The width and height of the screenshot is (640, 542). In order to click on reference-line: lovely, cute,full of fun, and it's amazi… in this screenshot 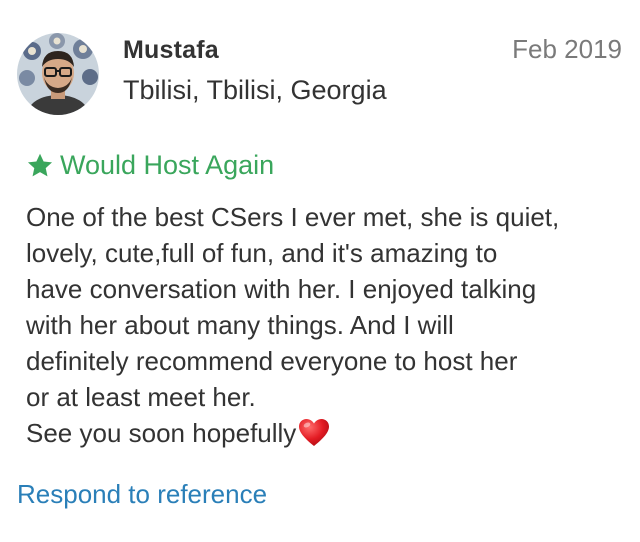, I will do `click(262, 253)`.